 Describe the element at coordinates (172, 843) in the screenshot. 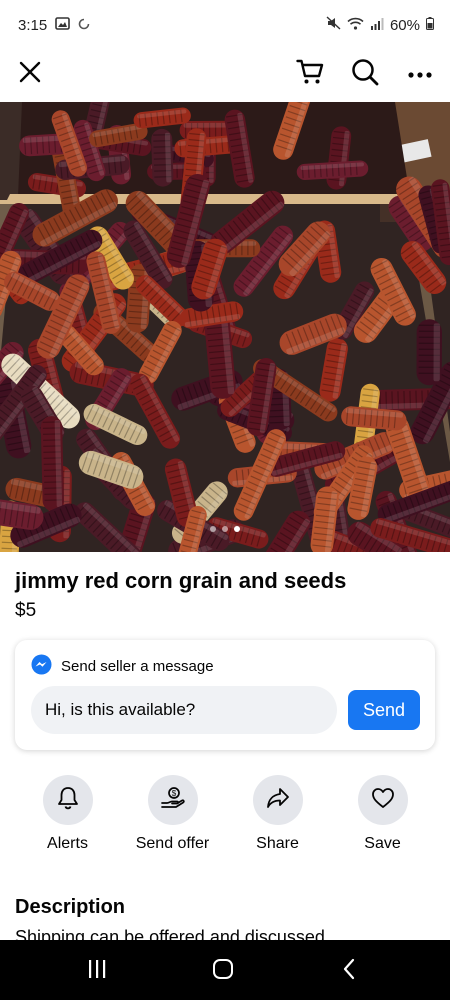

I see `send-offer-label: Send offer` at that location.